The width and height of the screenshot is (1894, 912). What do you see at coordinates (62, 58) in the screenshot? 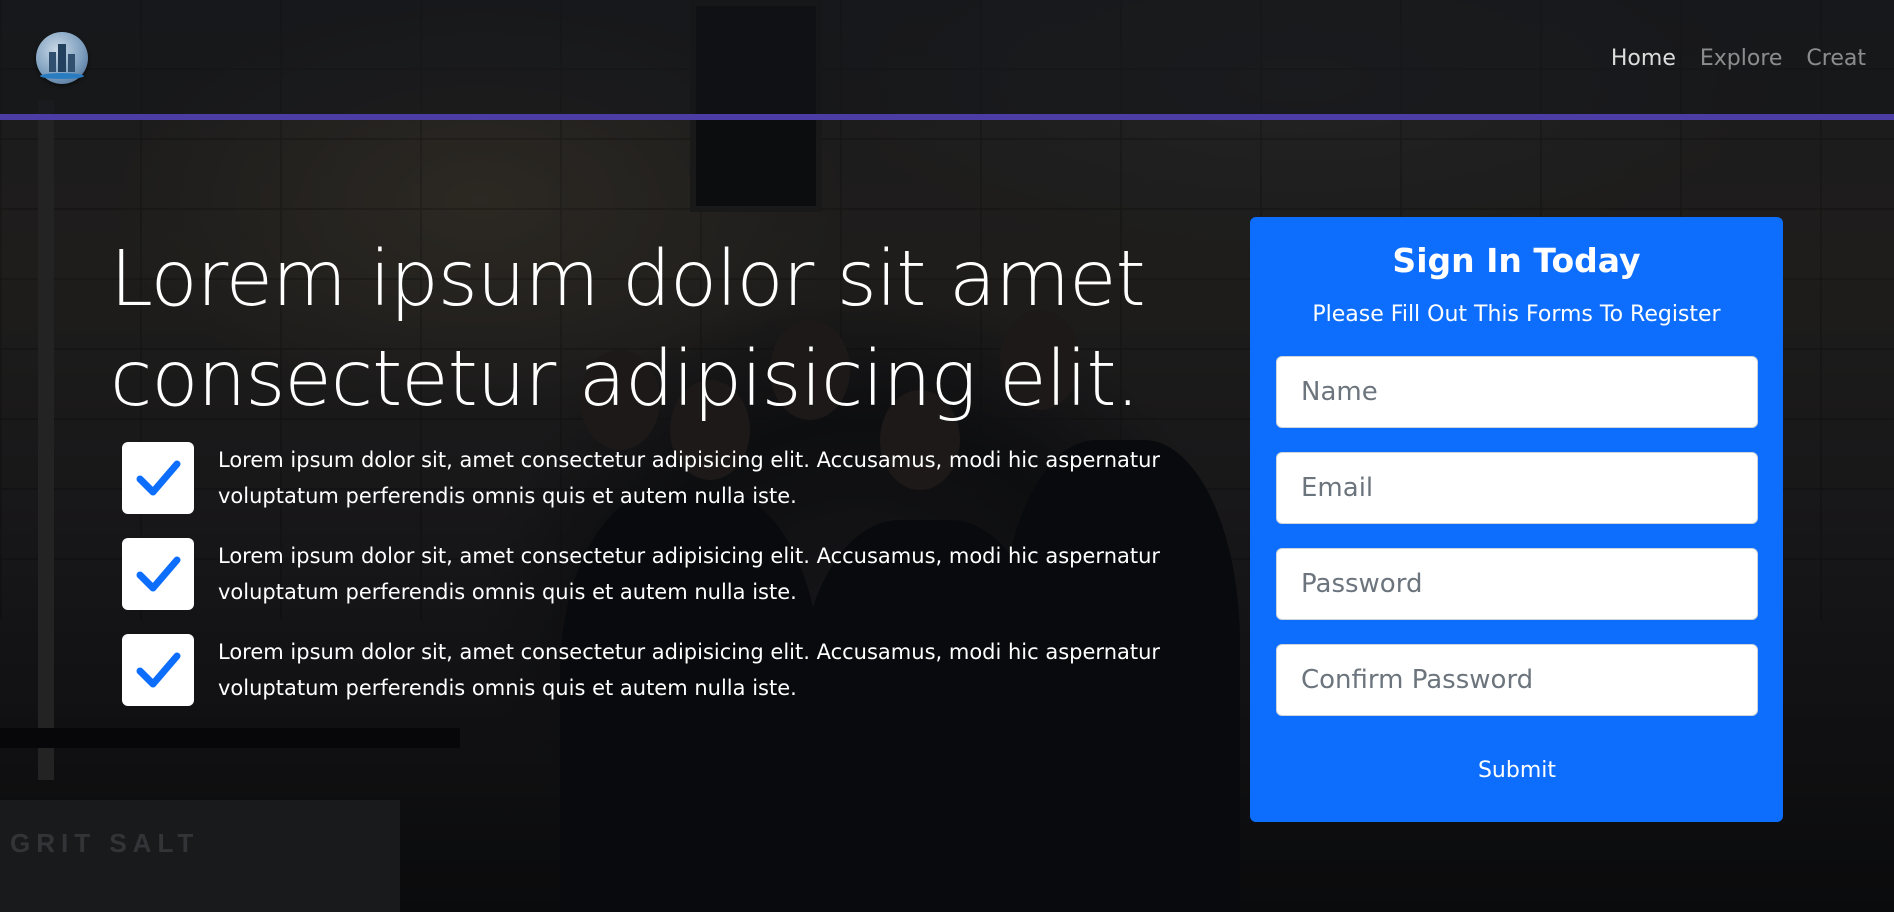
I see `building-logo-icon` at bounding box center [62, 58].